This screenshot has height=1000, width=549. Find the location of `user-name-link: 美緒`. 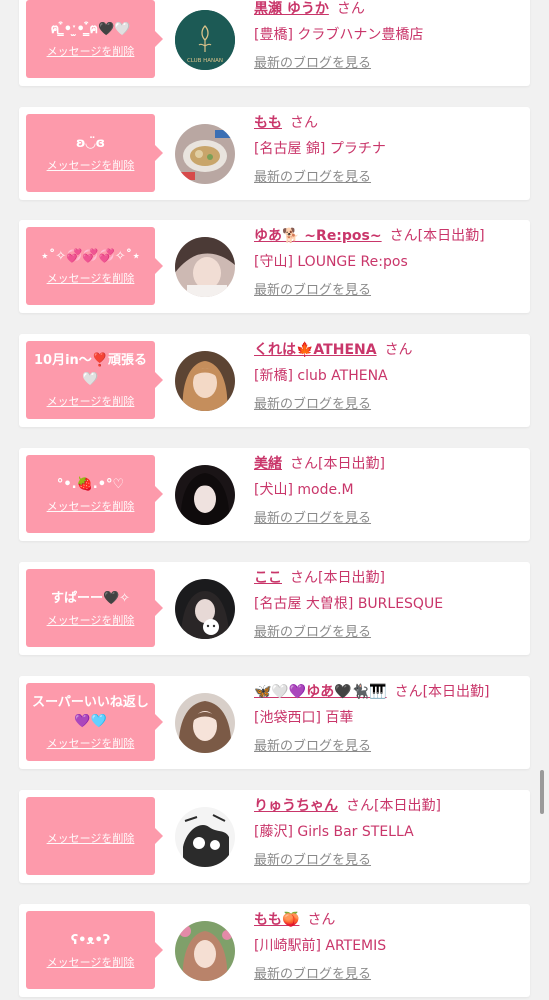

user-name-link: 美緒 is located at coordinates (268, 464).